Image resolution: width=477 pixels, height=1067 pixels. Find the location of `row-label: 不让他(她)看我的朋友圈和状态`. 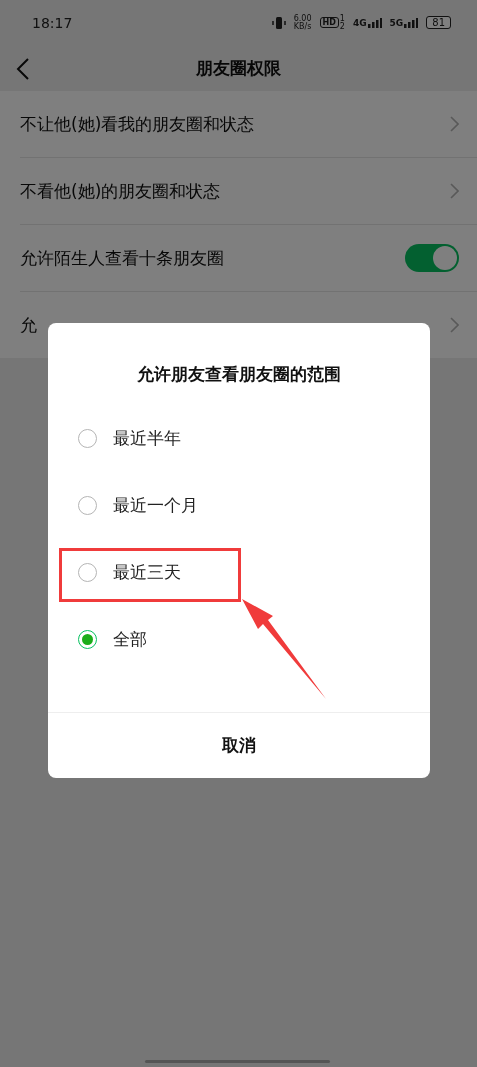

row-label: 不让他(她)看我的朋友圈和状态 is located at coordinates (138, 124).